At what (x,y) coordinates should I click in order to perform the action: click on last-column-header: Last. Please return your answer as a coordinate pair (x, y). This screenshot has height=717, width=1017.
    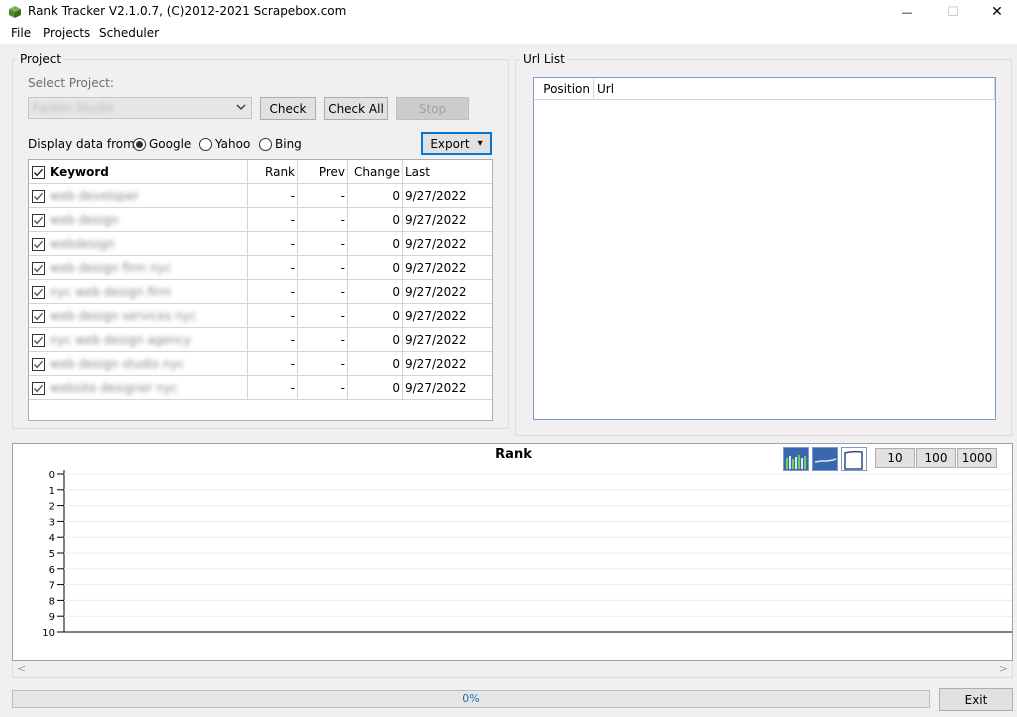
    Looking at the image, I should click on (447, 172).